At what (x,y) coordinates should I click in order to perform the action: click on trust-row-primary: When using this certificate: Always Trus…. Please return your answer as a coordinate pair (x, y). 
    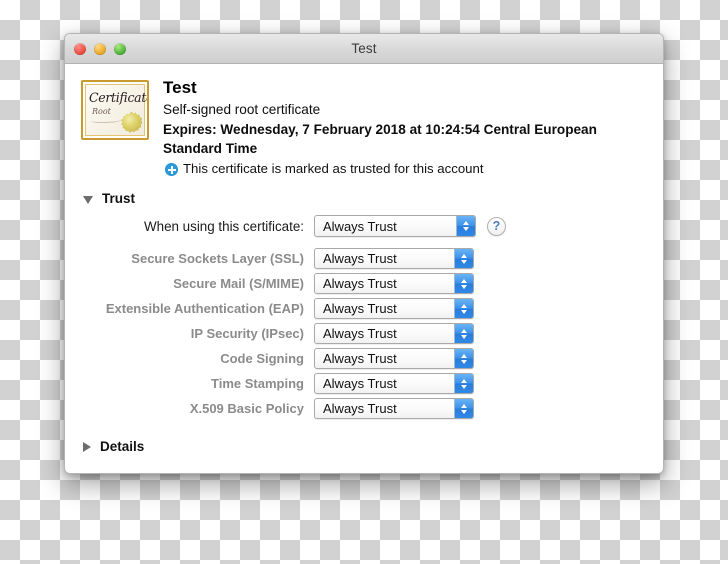
    Looking at the image, I should click on (364, 226).